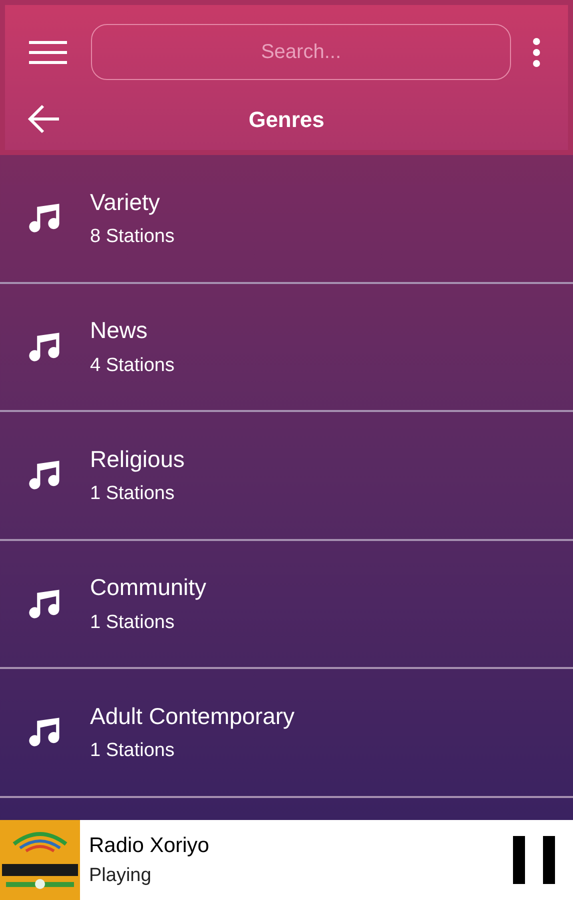 Image resolution: width=573 pixels, height=900 pixels. Describe the element at coordinates (536, 52) in the screenshot. I see `more-options-icon` at that location.